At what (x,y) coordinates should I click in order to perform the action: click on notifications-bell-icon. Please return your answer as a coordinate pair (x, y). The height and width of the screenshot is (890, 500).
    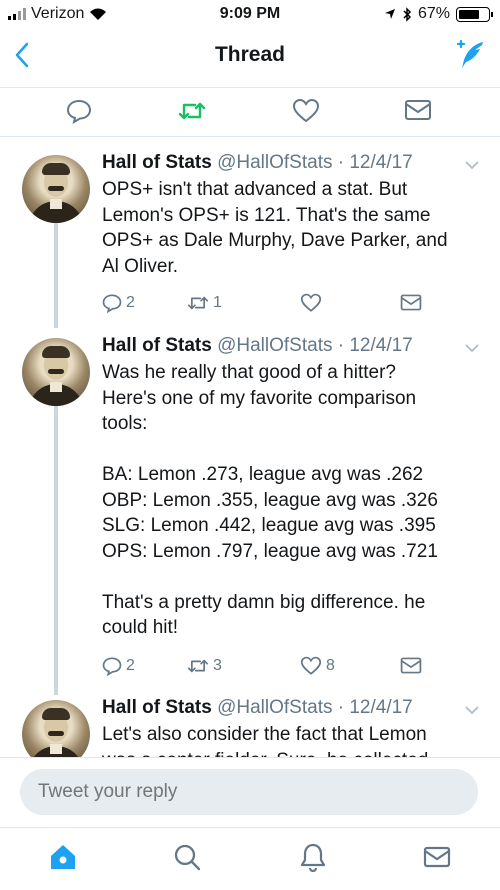
    Looking at the image, I should click on (313, 857).